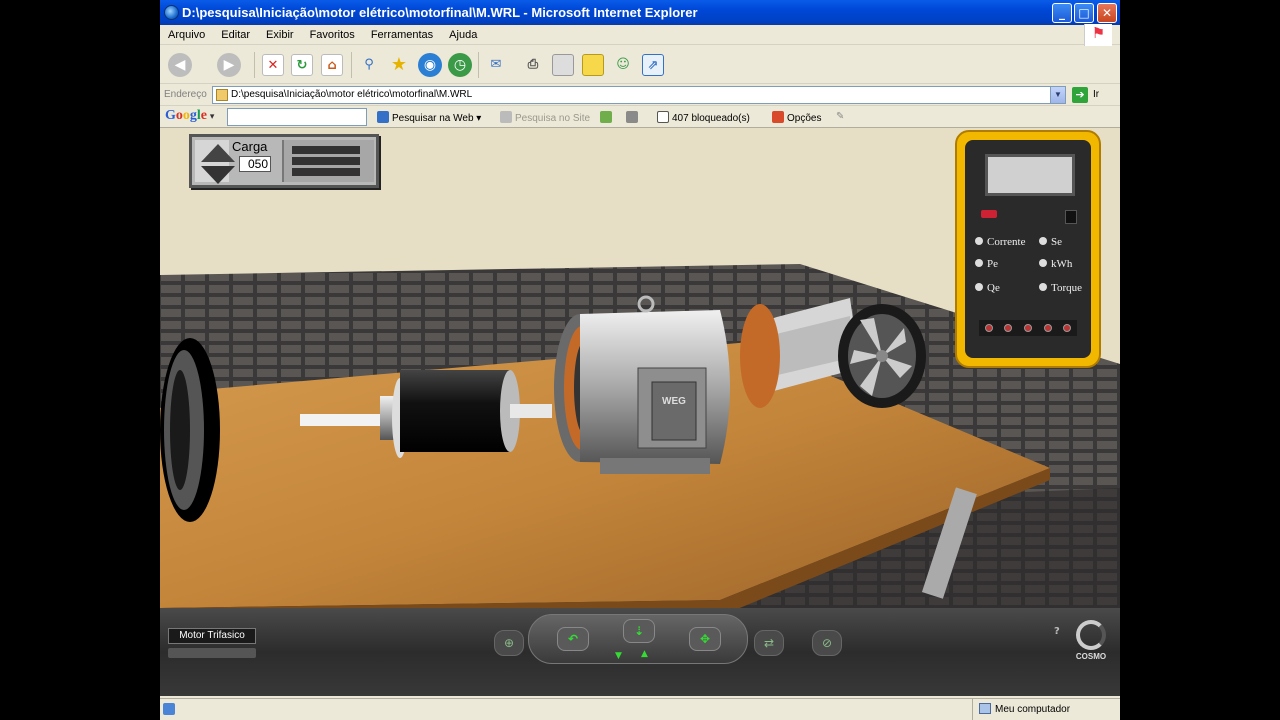 The image size is (1280, 720). What do you see at coordinates (545, 117) in the screenshot?
I see `search-site-button: Pesquisa no Site` at bounding box center [545, 117].